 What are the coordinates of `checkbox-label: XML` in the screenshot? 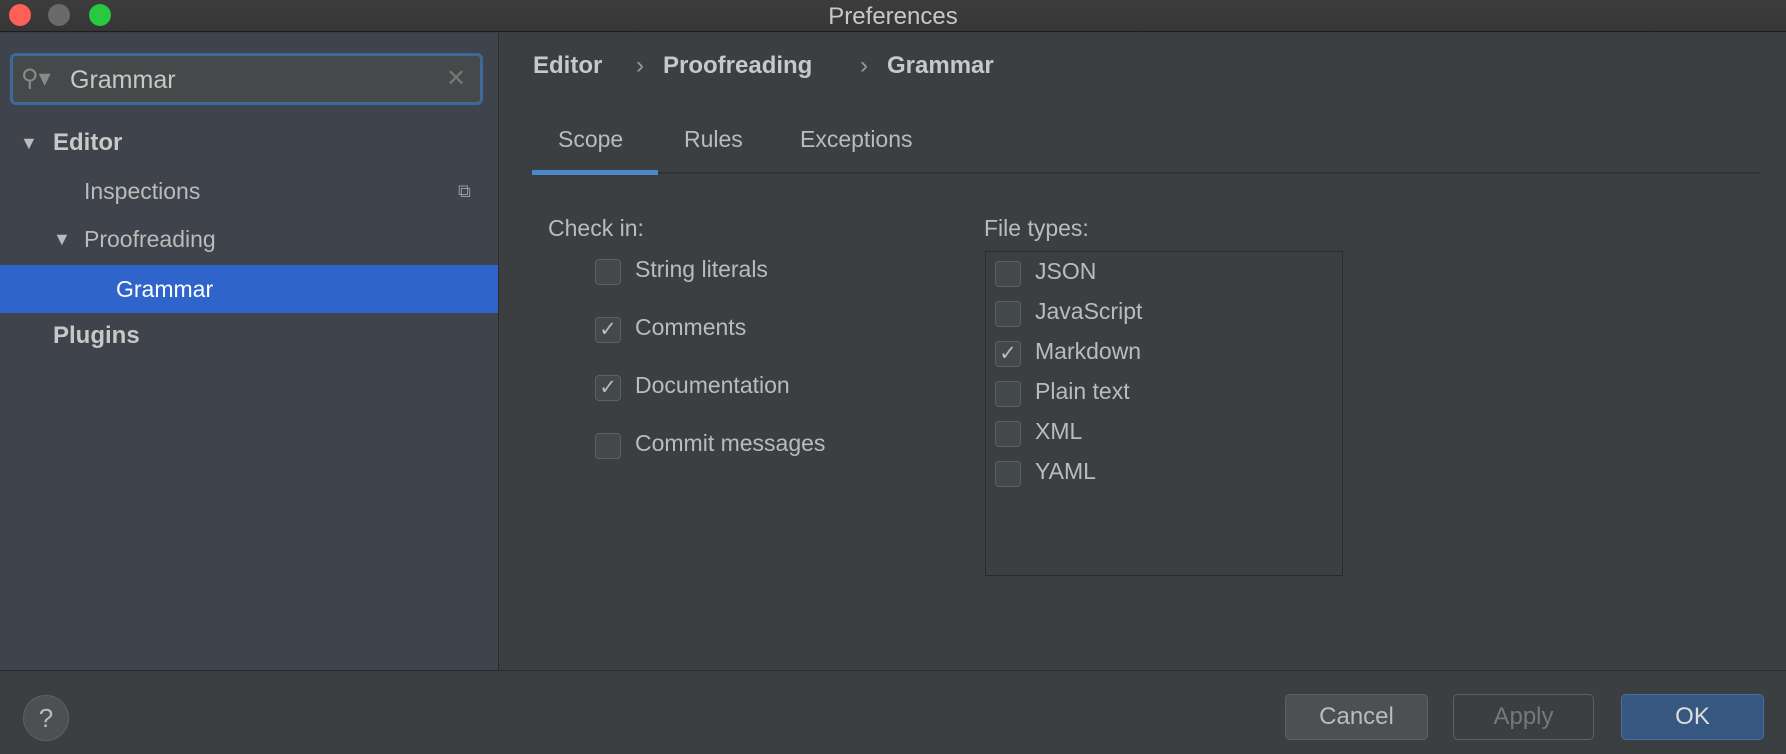 It's located at (1059, 431).